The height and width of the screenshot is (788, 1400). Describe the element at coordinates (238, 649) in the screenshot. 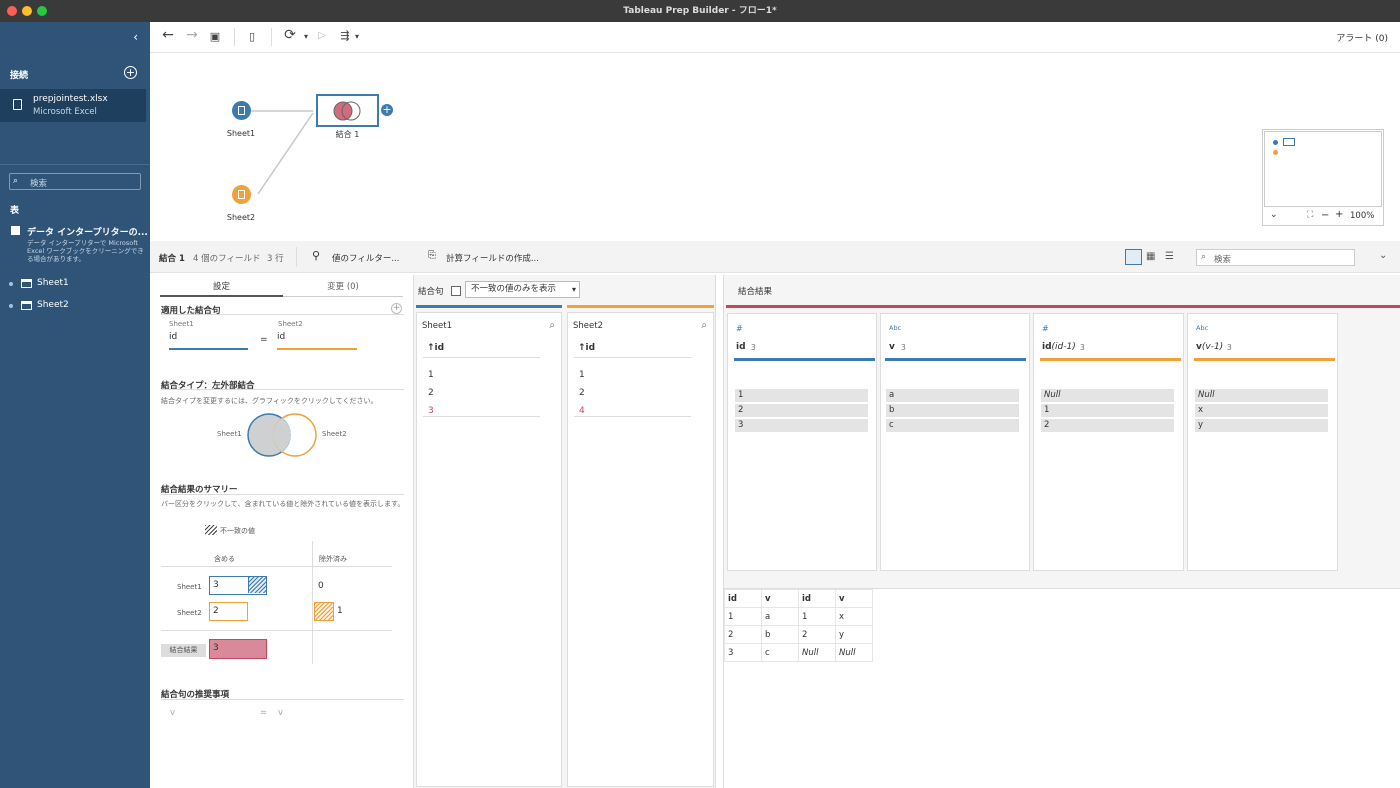

I see `result-bar: 3` at that location.